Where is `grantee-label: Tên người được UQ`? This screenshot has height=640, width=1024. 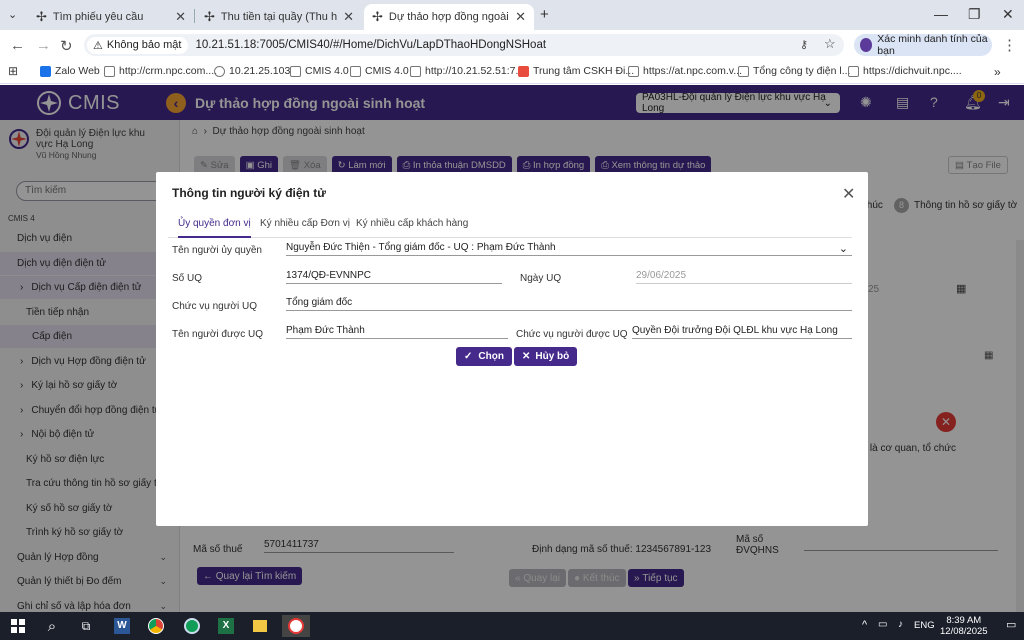 grantee-label: Tên người được UQ is located at coordinates (217, 334).